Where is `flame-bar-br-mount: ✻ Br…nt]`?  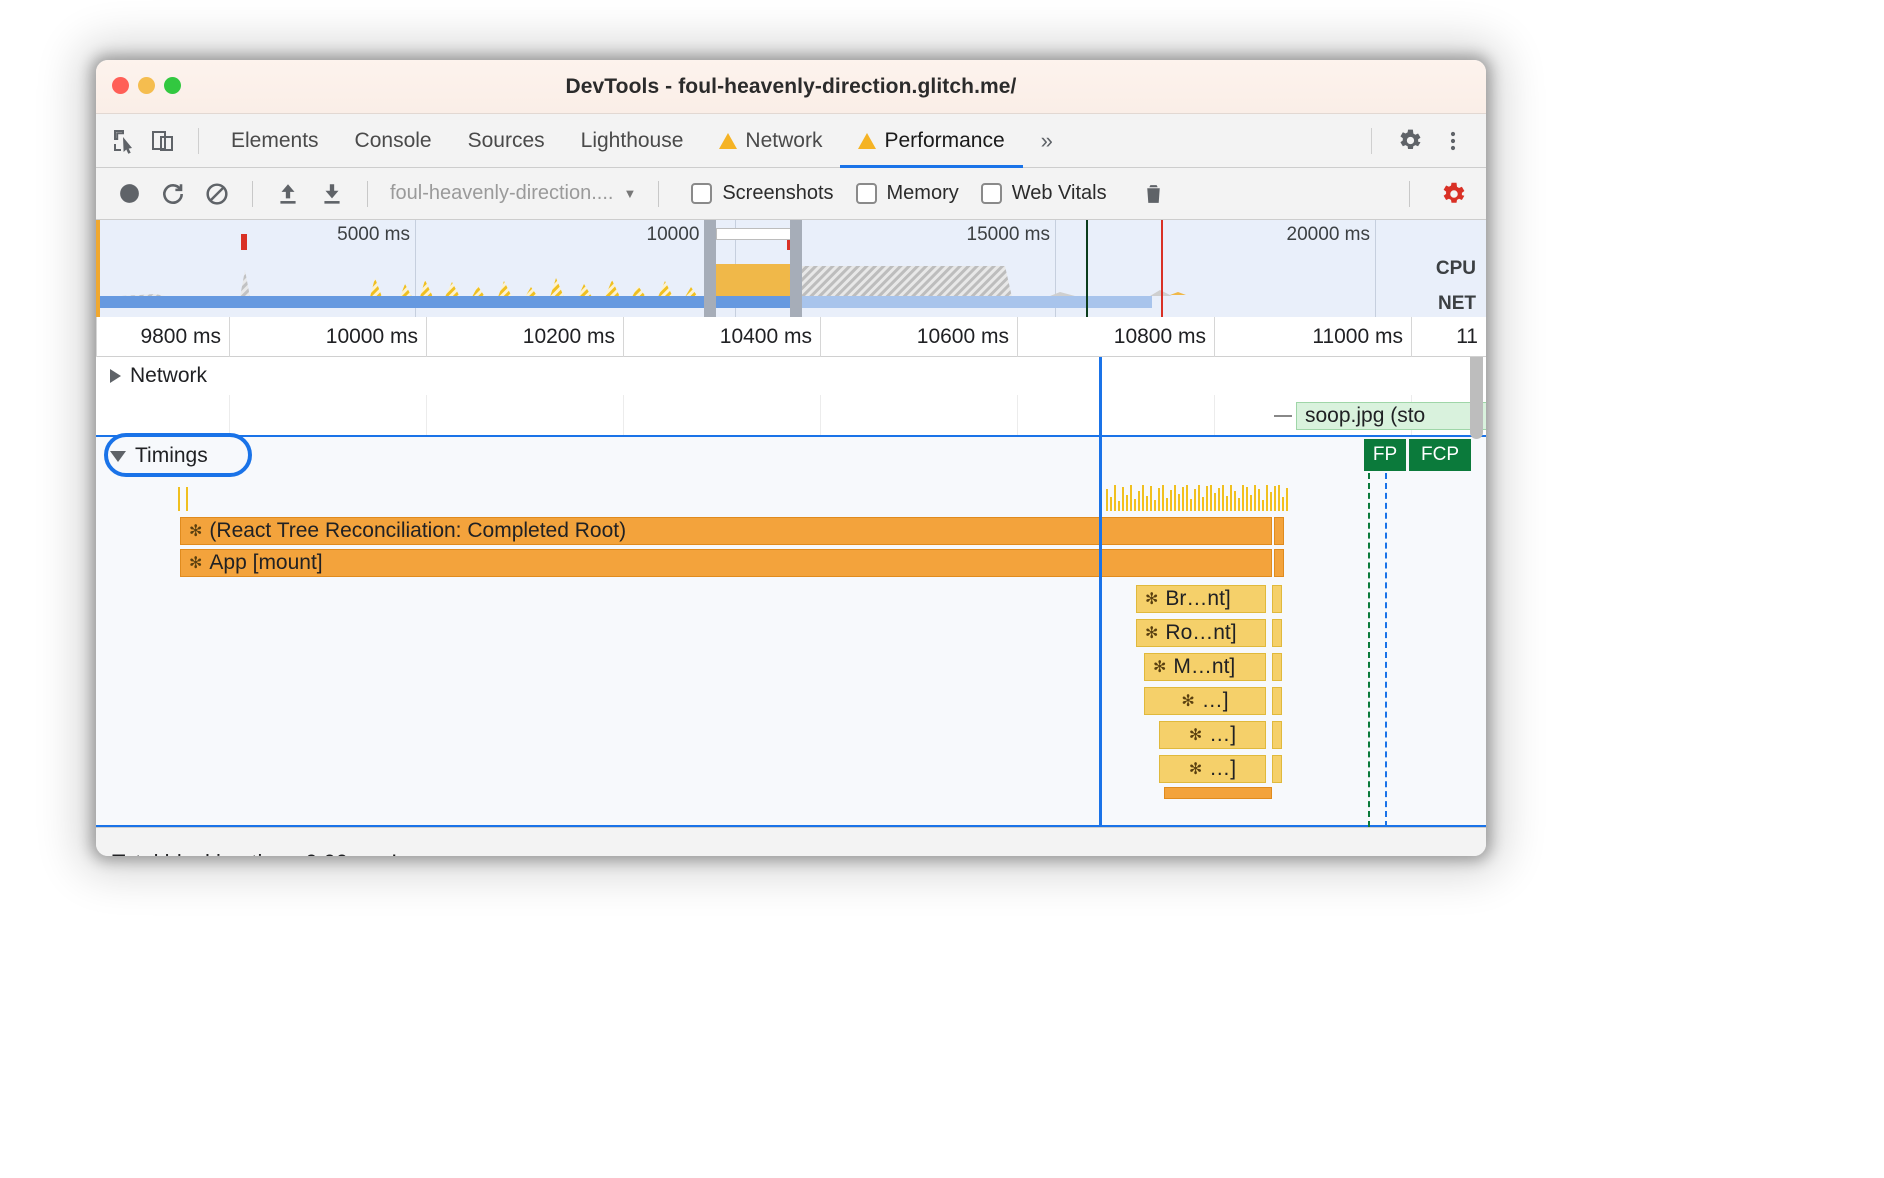 flame-bar-br-mount: ✻ Br…nt] is located at coordinates (1201, 599).